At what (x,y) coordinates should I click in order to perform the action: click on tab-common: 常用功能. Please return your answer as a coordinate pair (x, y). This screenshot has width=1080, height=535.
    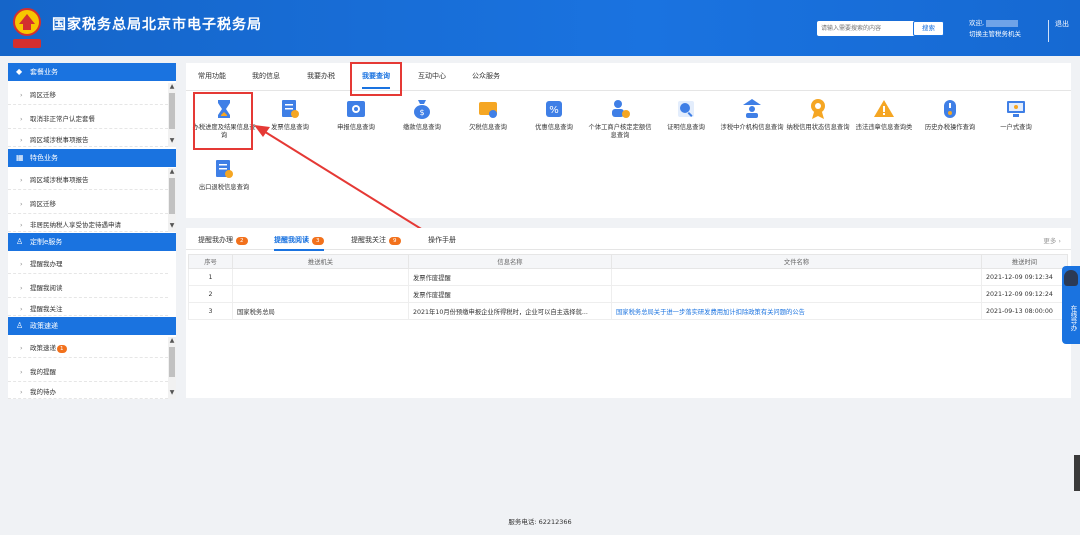
    Looking at the image, I should click on (212, 76).